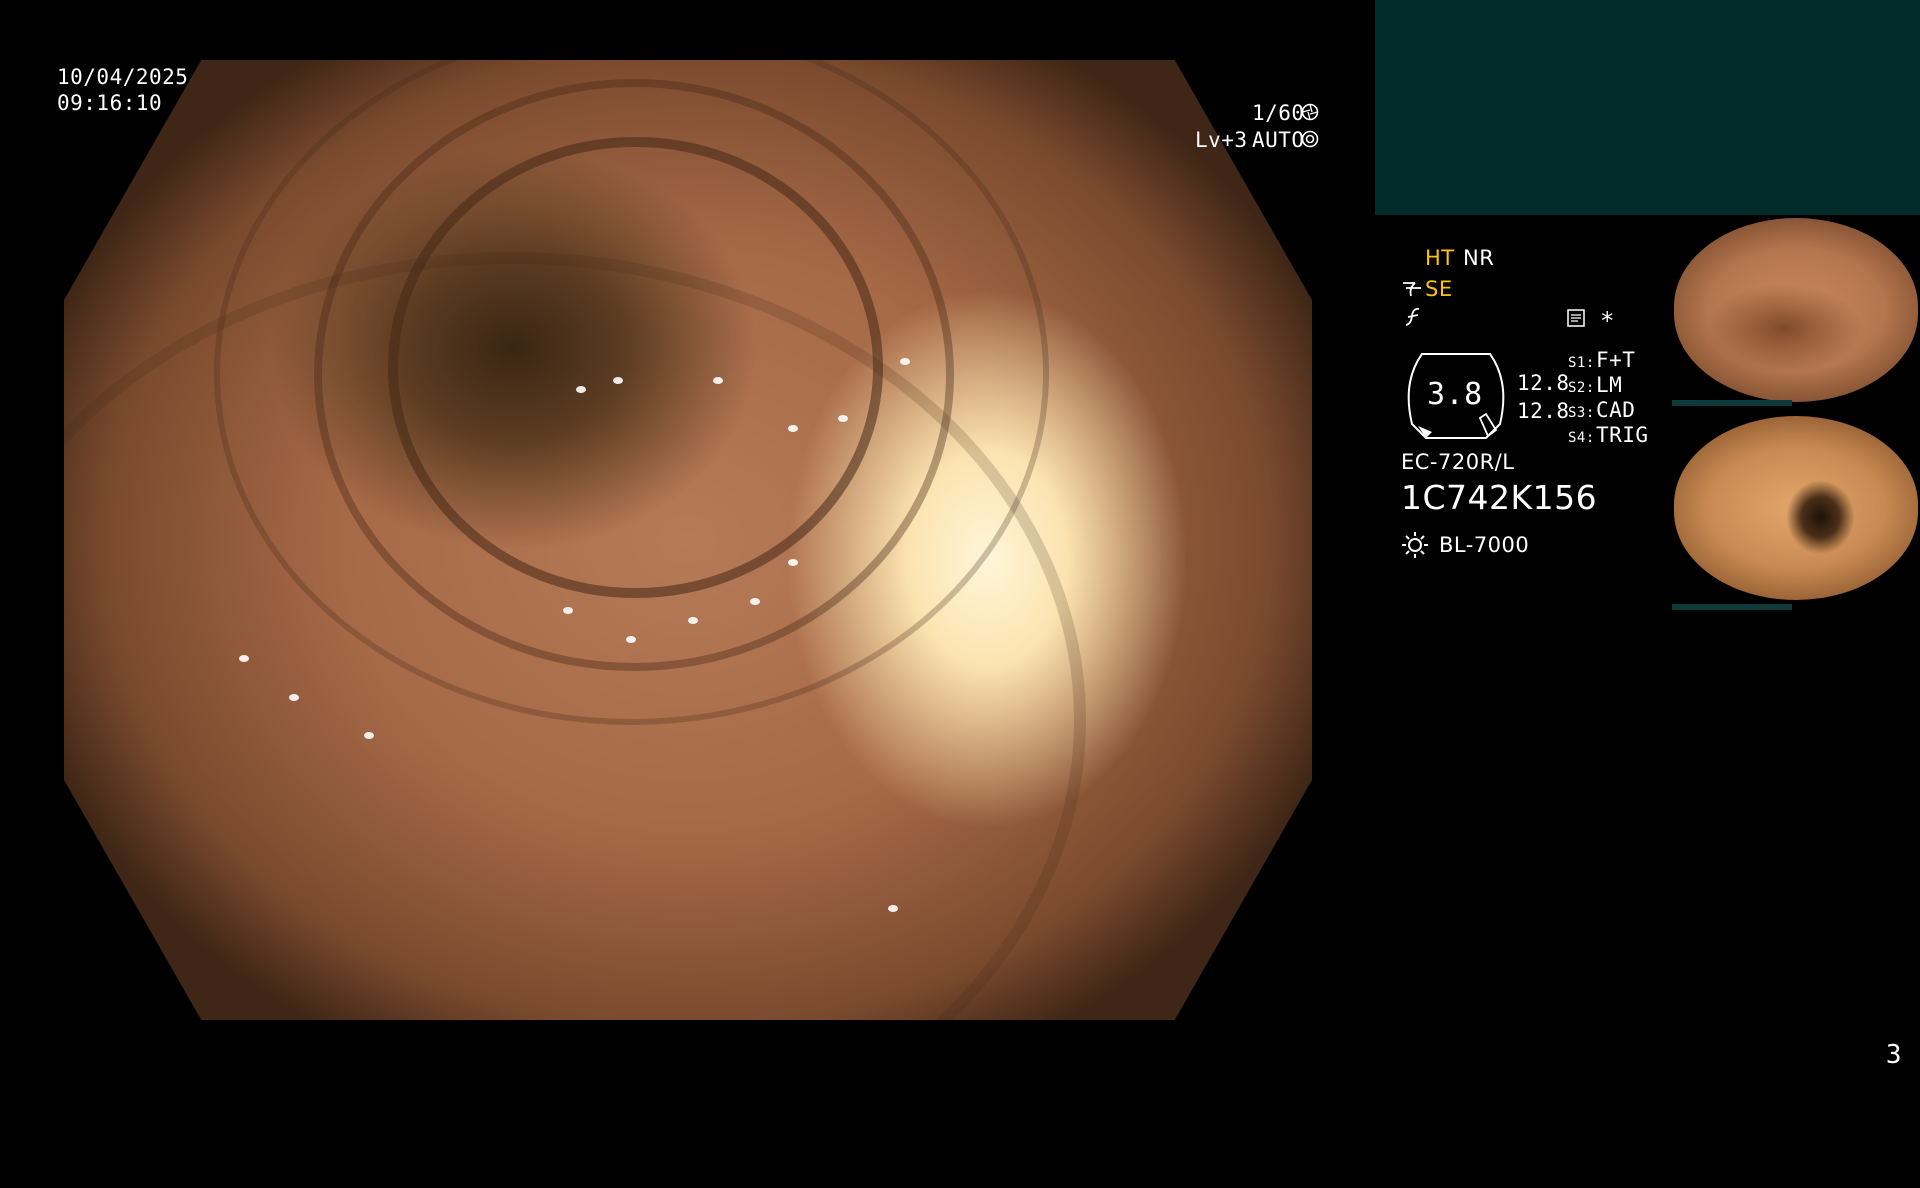 This screenshot has width=1920, height=1188. What do you see at coordinates (1310, 112) in the screenshot?
I see `aperture-icon` at bounding box center [1310, 112].